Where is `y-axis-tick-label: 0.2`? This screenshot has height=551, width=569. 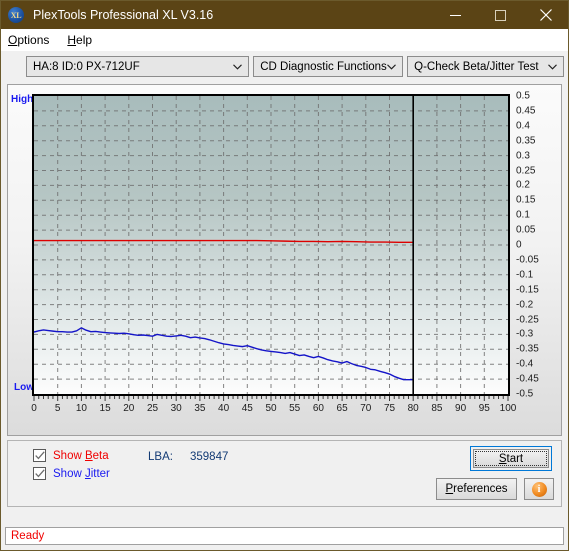 y-axis-tick-label: 0.2 is located at coordinates (523, 185).